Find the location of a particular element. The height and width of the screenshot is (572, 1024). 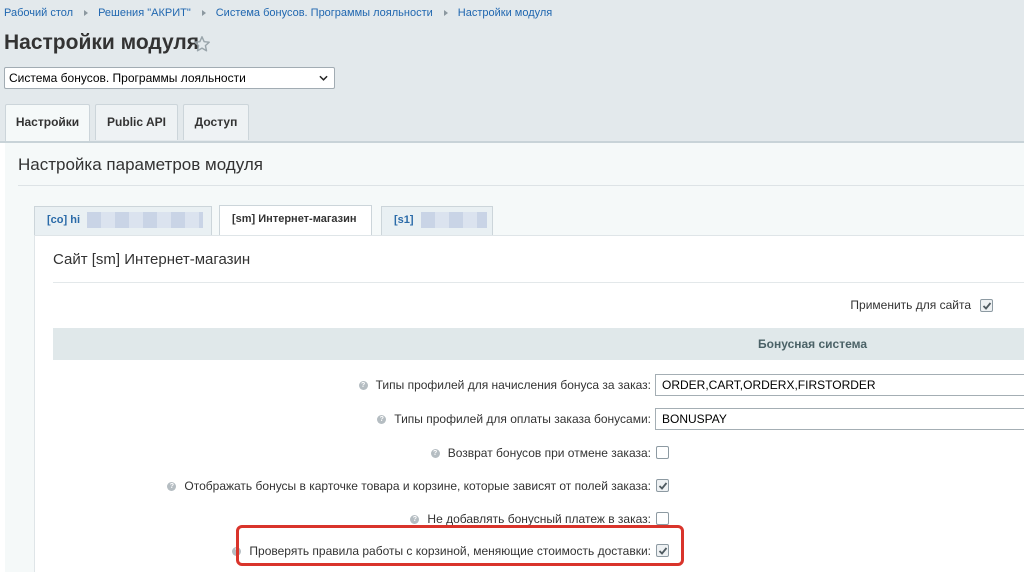

site-tab-co: [co] hi is located at coordinates (123, 220).